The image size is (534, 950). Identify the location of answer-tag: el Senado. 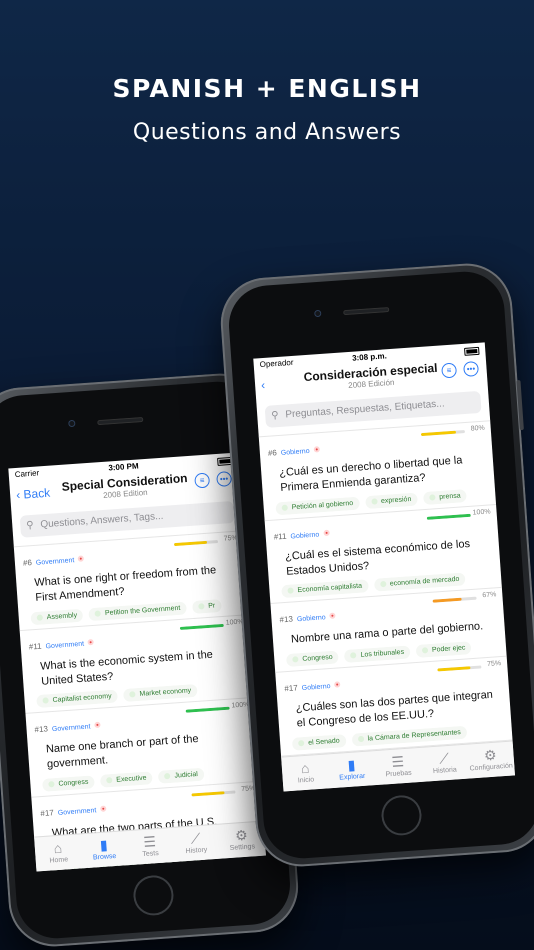
(319, 742).